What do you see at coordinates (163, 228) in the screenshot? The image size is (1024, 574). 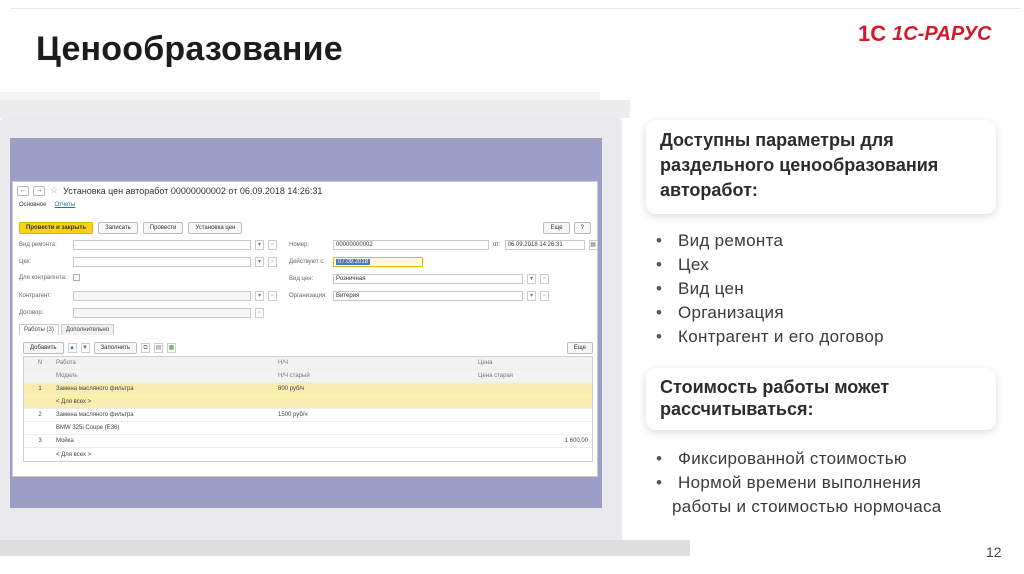 I see `post-button: Провести` at bounding box center [163, 228].